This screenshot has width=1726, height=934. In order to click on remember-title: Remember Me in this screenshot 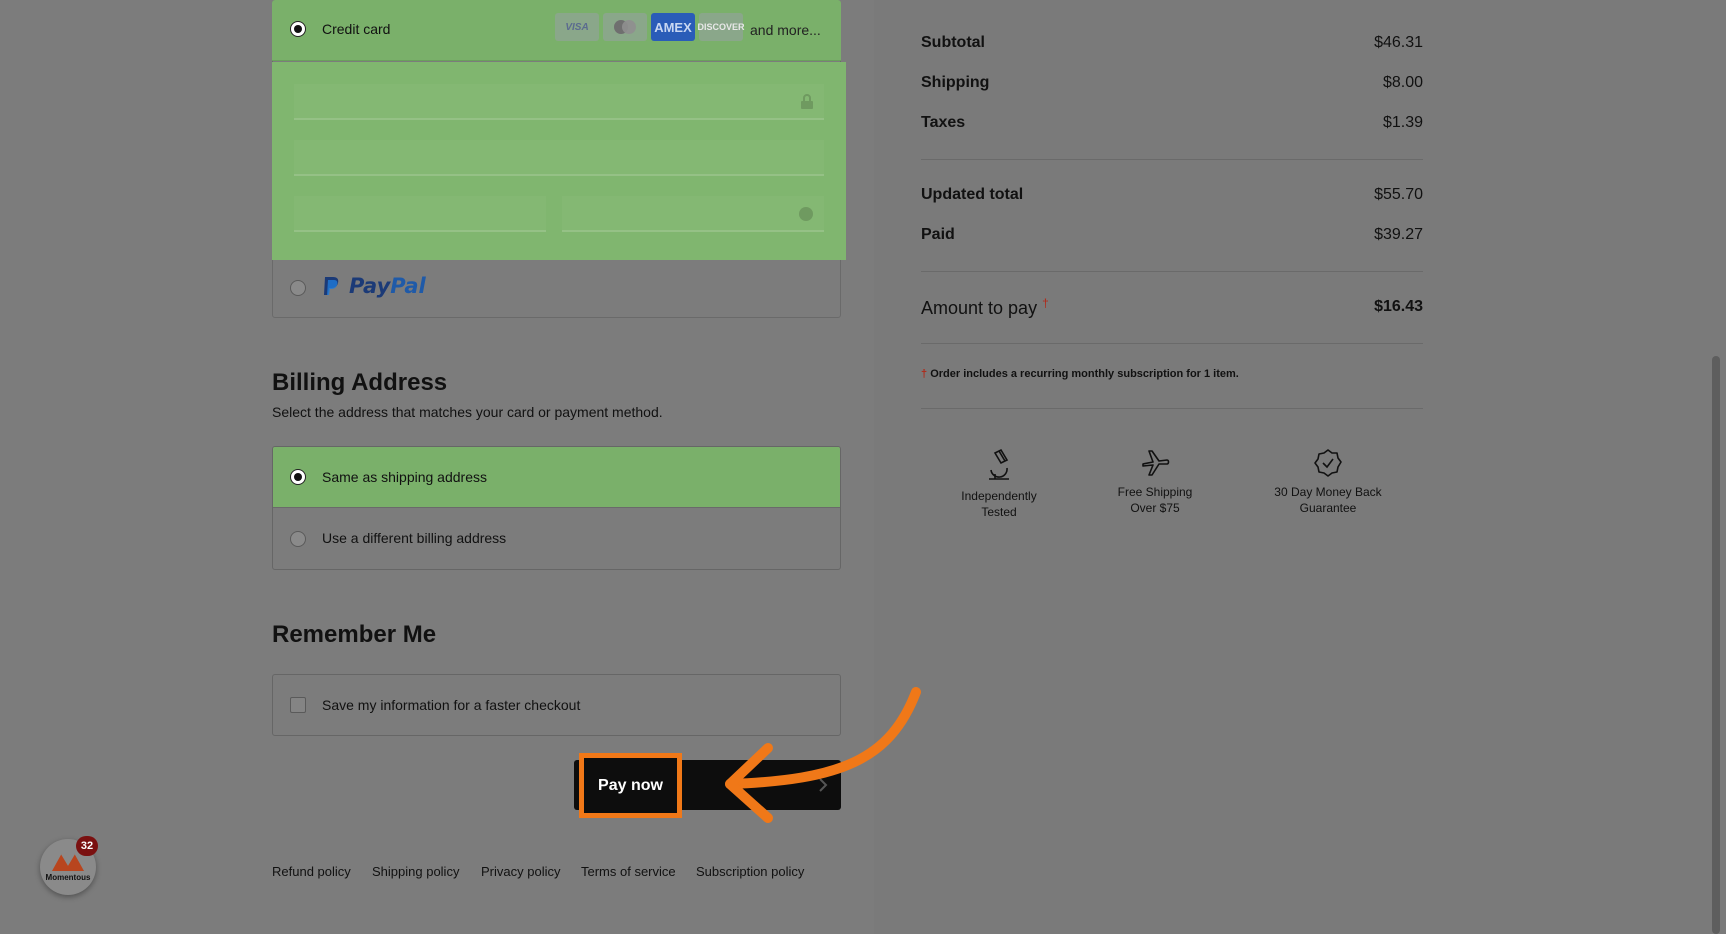, I will do `click(354, 634)`.